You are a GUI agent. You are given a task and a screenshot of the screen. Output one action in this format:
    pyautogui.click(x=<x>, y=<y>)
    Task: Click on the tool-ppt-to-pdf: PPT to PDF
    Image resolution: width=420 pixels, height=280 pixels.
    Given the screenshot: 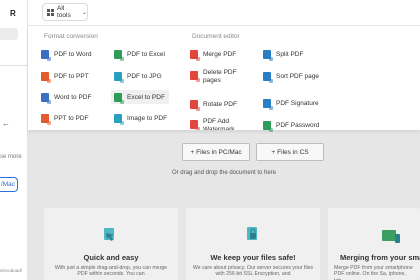 What is the action you would take?
    pyautogui.click(x=65, y=118)
    